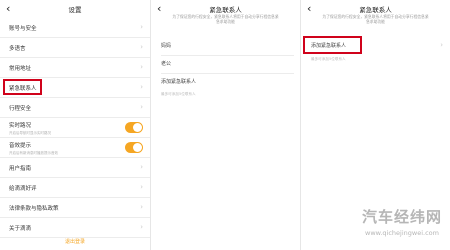 This screenshot has width=450, height=250. Describe the element at coordinates (75, 68) in the screenshot. I see `settings-item-common-address: 常用地址 ›` at that location.